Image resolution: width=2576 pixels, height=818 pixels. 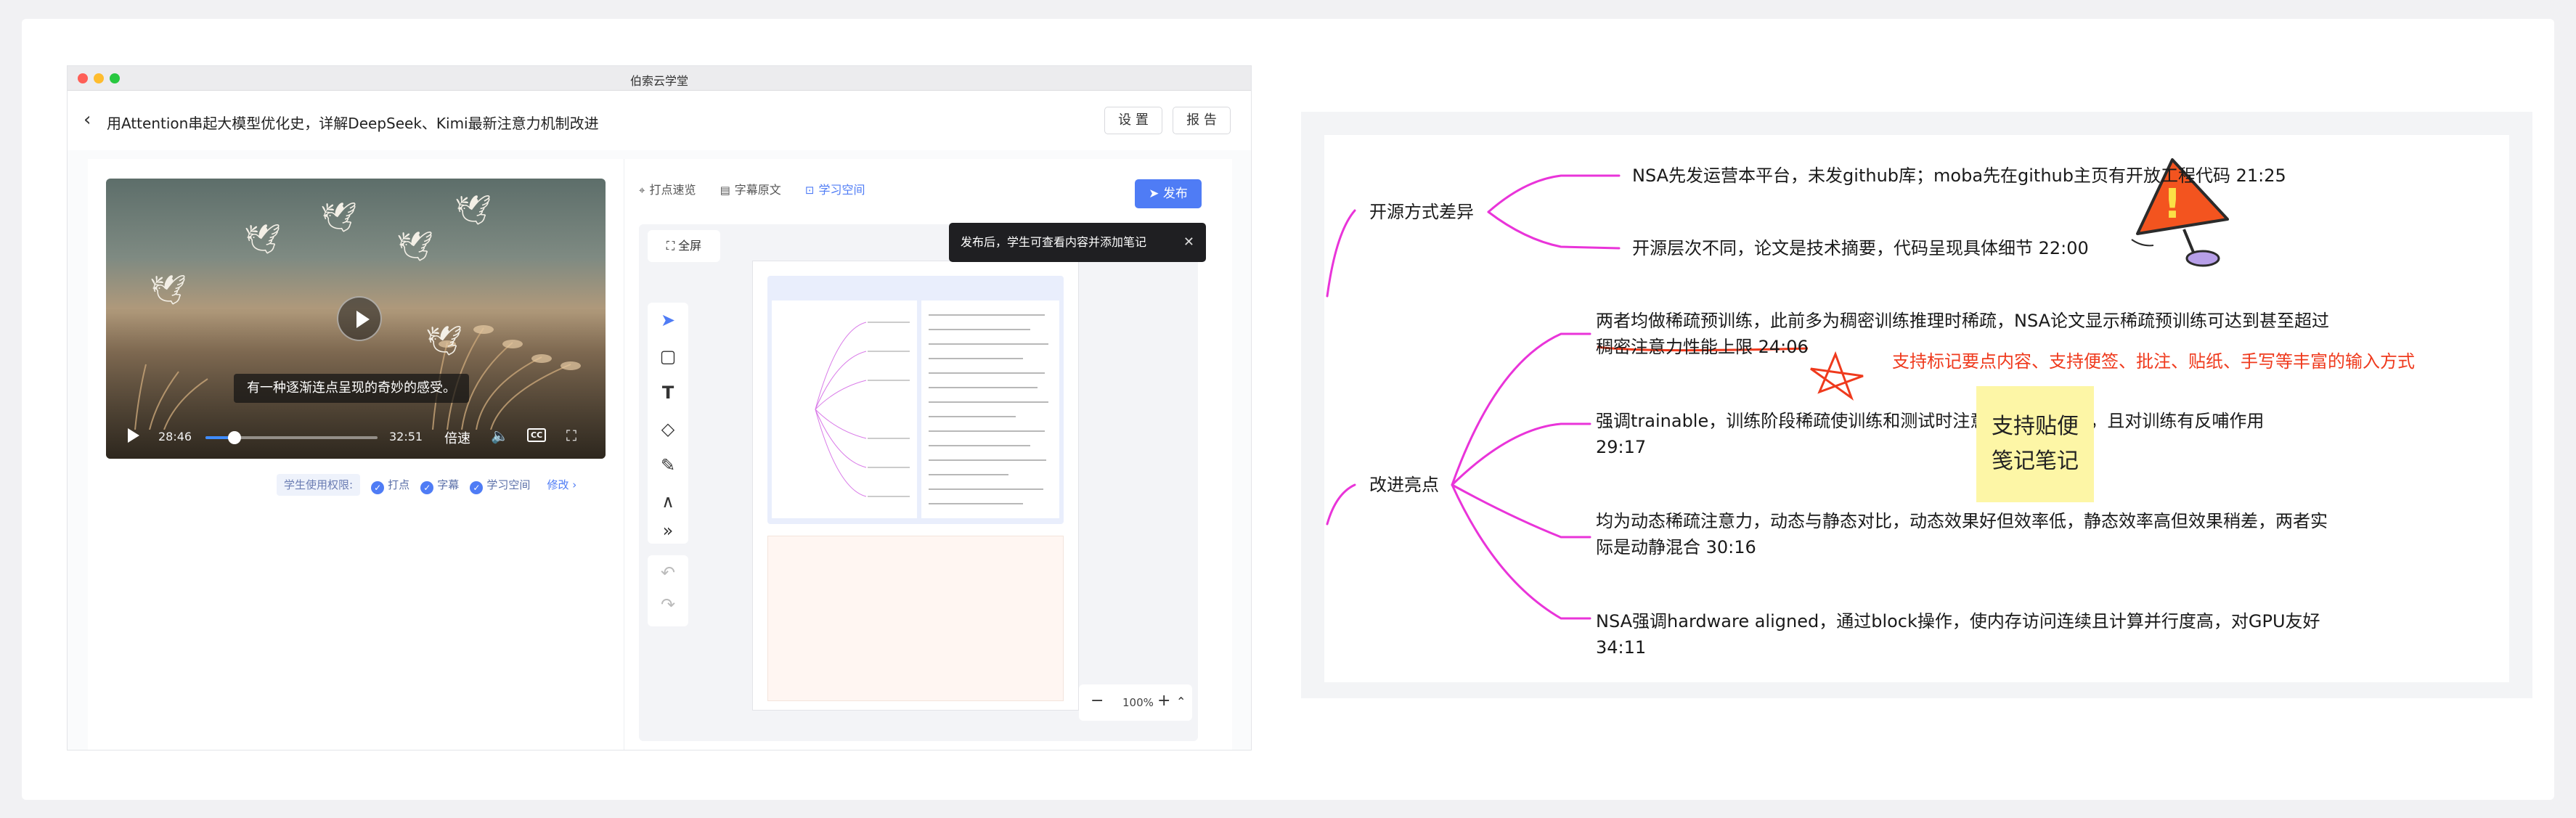 What do you see at coordinates (1860, 248) in the screenshot?
I see `leaf-text: 开源层次不同，论文是技术摘要，代码呈现具体细节 22:00` at bounding box center [1860, 248].